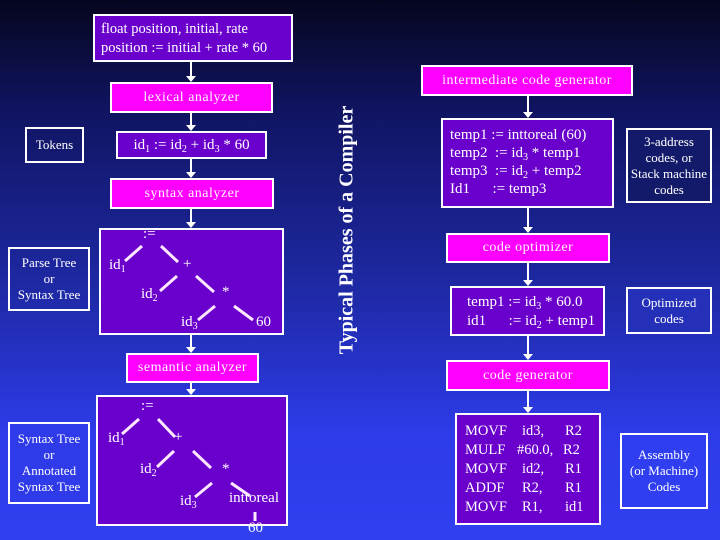  I want to click on optimized-code-line: temp1 := id3 * 60.0, so click(535, 302).